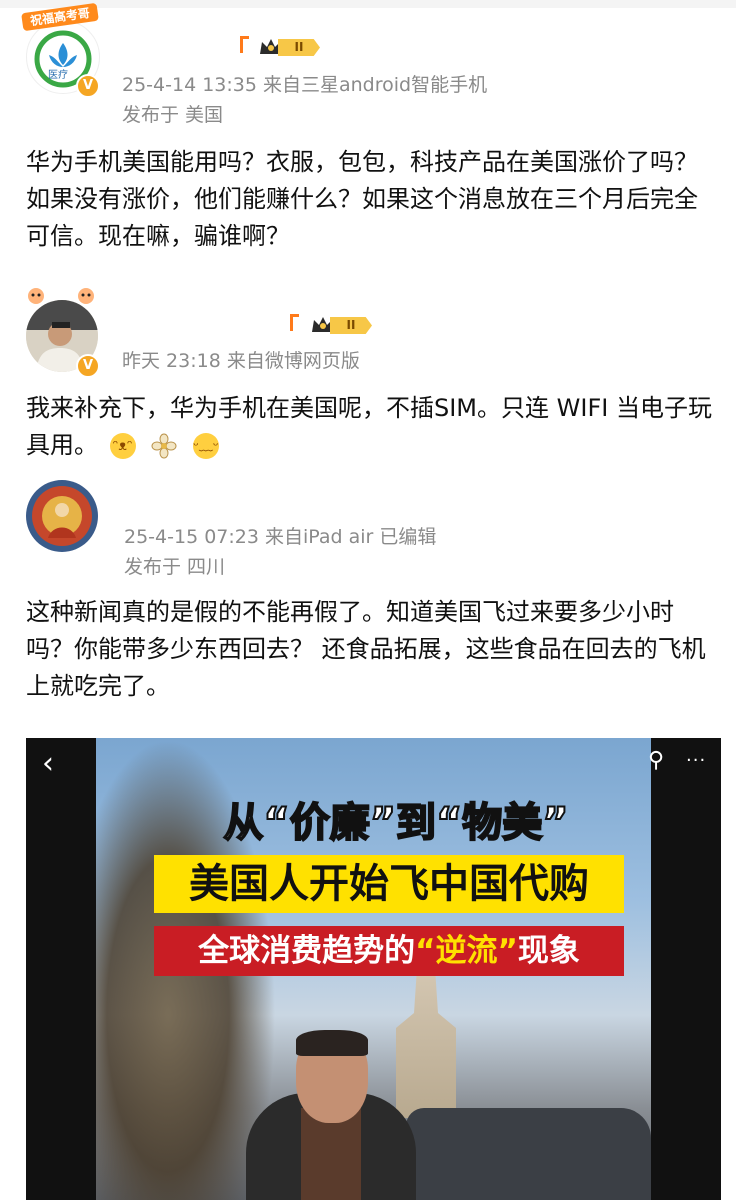 This screenshot has height=1200, width=736. I want to click on laugh-cry-emoji-icon: ᵔᴥᵔ, so click(122, 446).